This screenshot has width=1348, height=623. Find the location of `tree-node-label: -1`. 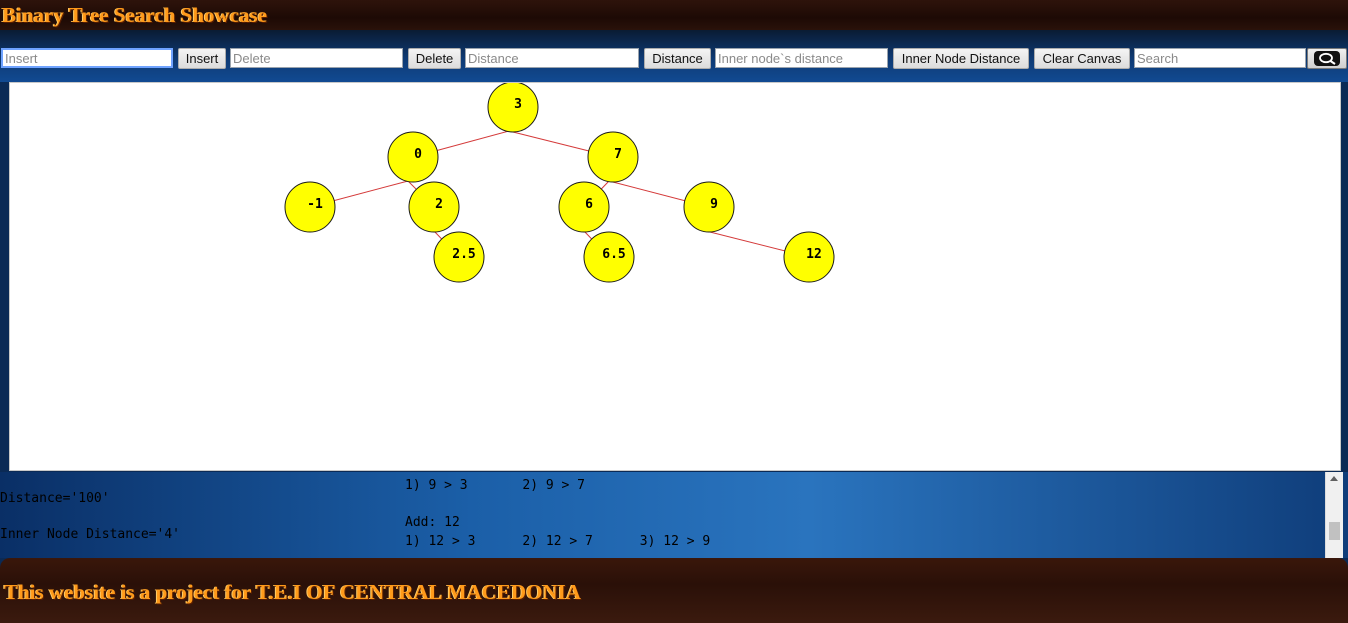

tree-node-label: -1 is located at coordinates (315, 204).